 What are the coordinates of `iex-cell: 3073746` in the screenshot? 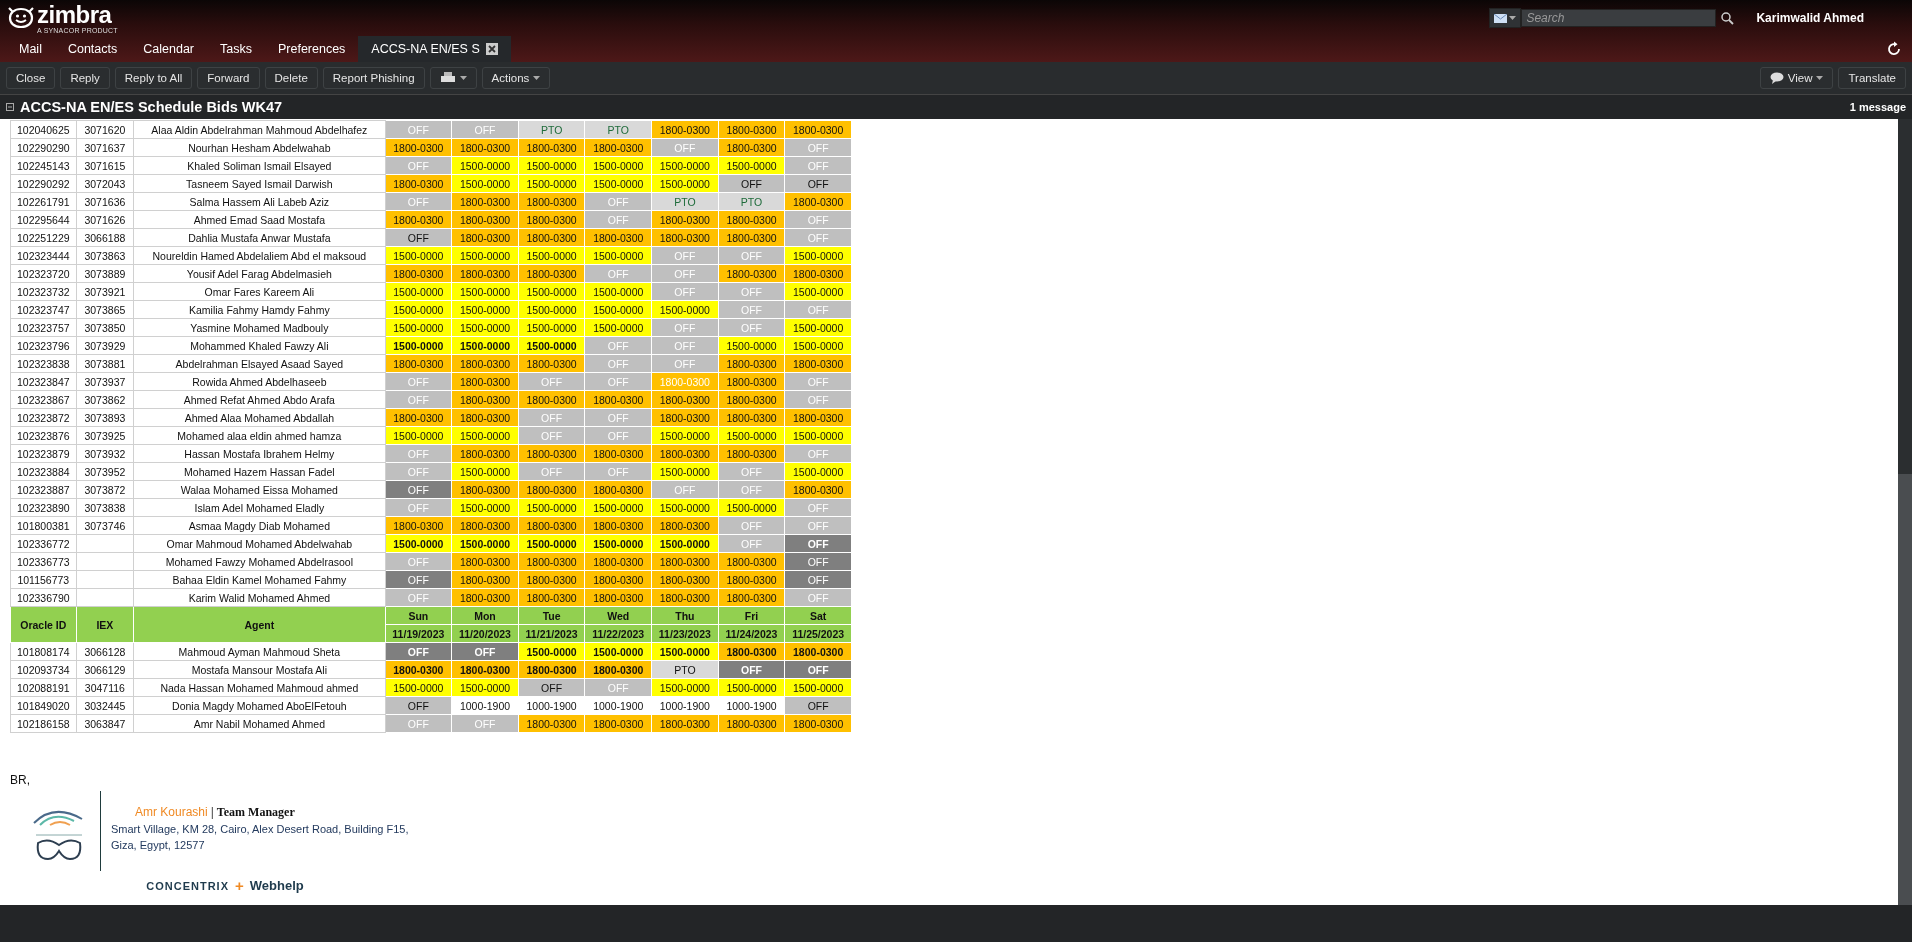 It's located at (105, 525).